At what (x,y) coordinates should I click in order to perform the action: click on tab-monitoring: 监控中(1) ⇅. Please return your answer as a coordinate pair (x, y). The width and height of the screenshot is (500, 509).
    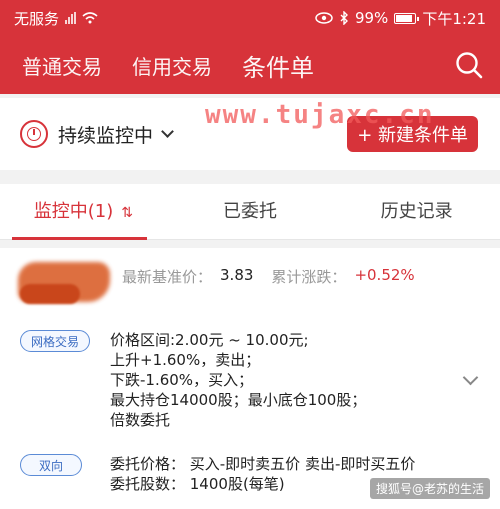
    Looking at the image, I should click on (83, 212).